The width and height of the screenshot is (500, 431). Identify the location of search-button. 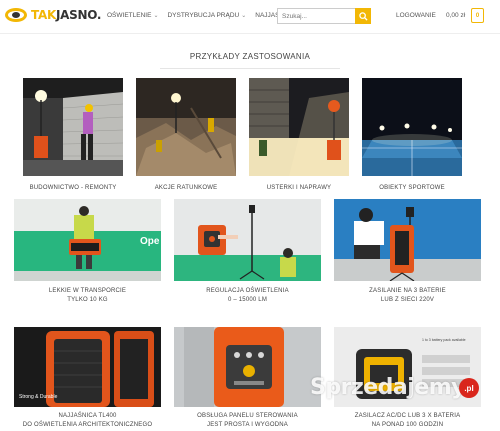
(363, 16).